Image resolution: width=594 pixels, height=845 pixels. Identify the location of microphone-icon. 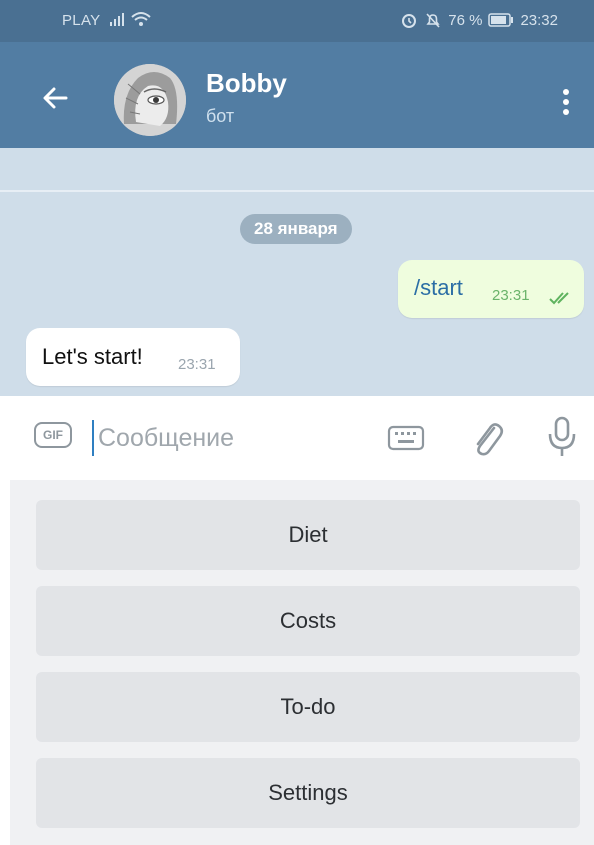
(562, 436).